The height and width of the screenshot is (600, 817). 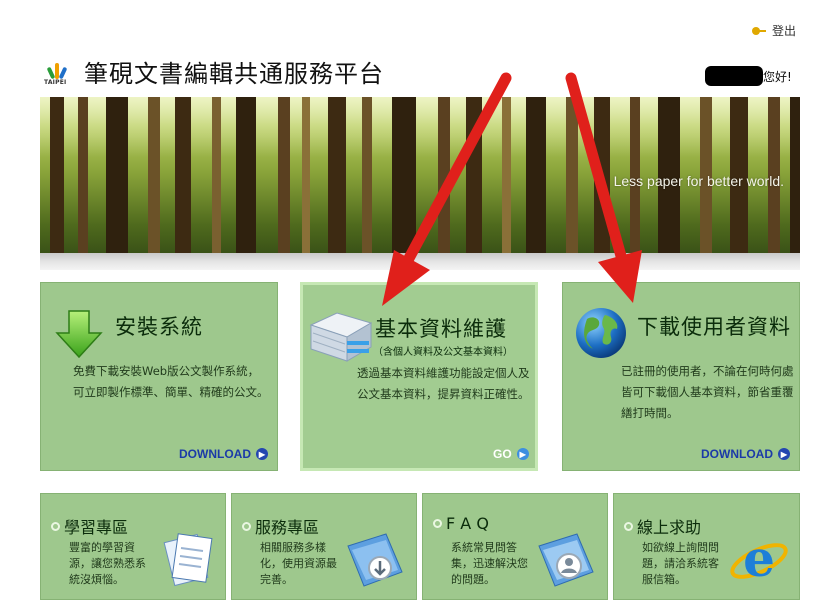 I want to click on card-description: 透過基本資料維護功能設定個人及公文基本資料，提昇資料正確性。, so click(x=443, y=383).